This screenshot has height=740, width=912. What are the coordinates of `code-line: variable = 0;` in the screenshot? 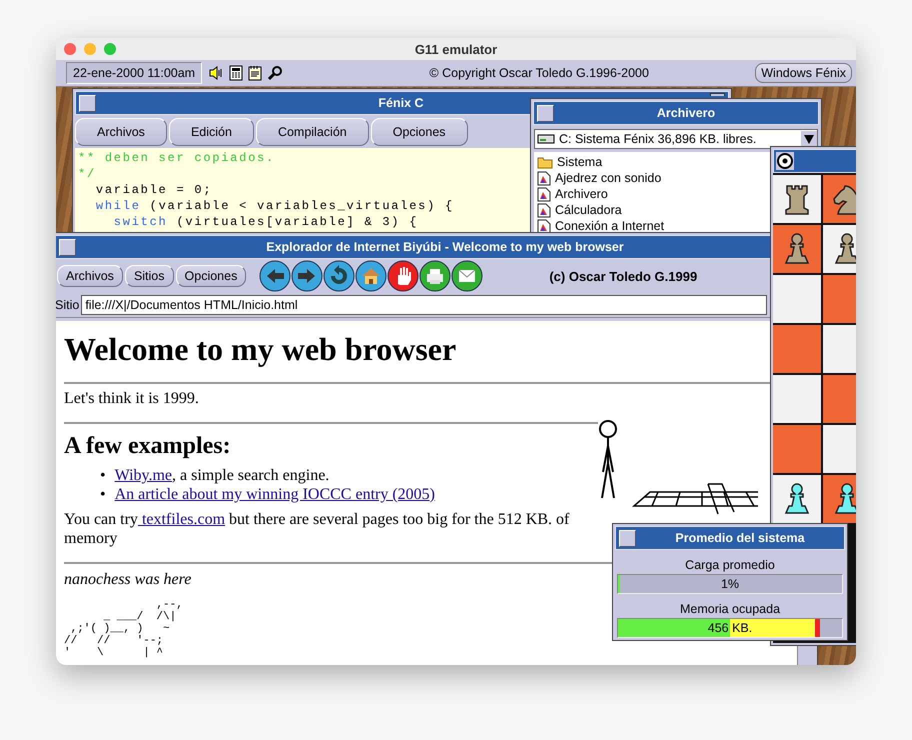 It's located at (153, 190).